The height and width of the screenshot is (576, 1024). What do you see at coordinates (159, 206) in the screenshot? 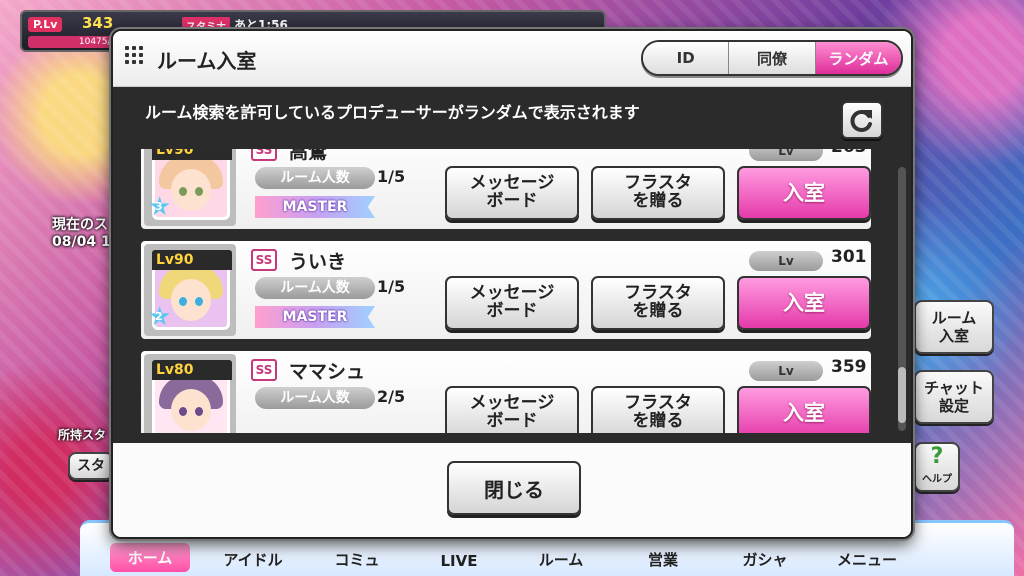
I see `star-rank: 3` at bounding box center [159, 206].